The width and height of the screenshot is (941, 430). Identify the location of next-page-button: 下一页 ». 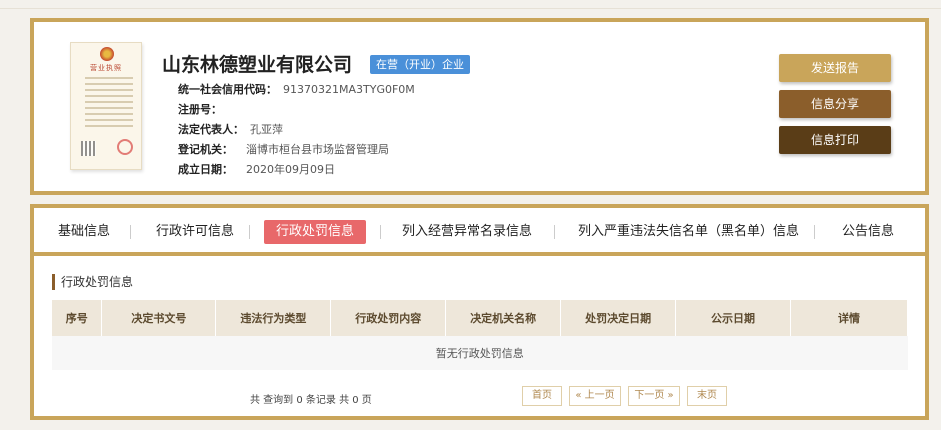
(654, 396).